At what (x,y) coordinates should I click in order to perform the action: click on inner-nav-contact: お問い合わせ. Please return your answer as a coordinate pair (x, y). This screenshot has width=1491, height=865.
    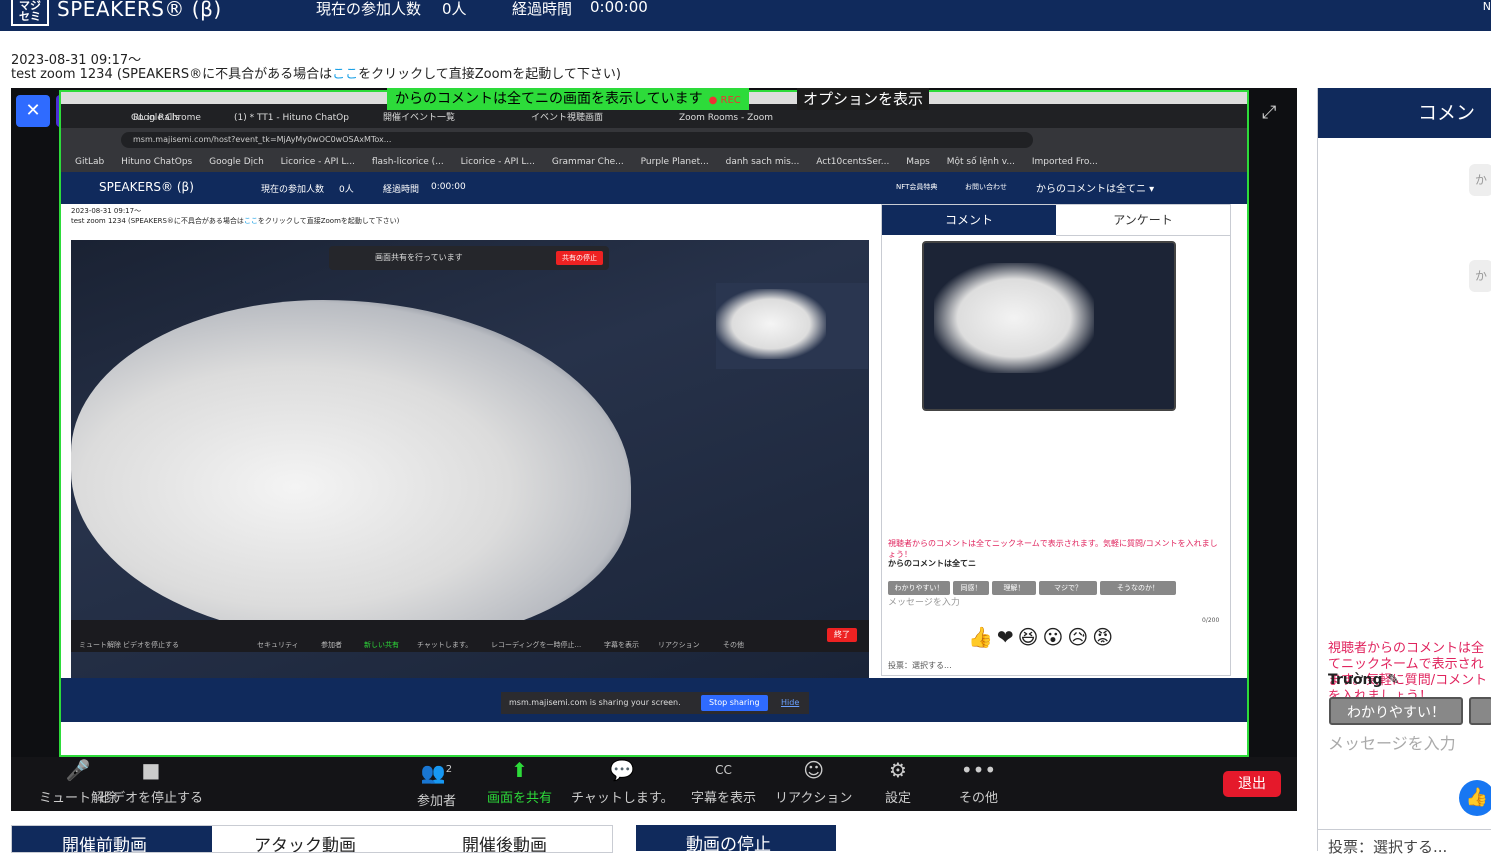
    Looking at the image, I should click on (986, 187).